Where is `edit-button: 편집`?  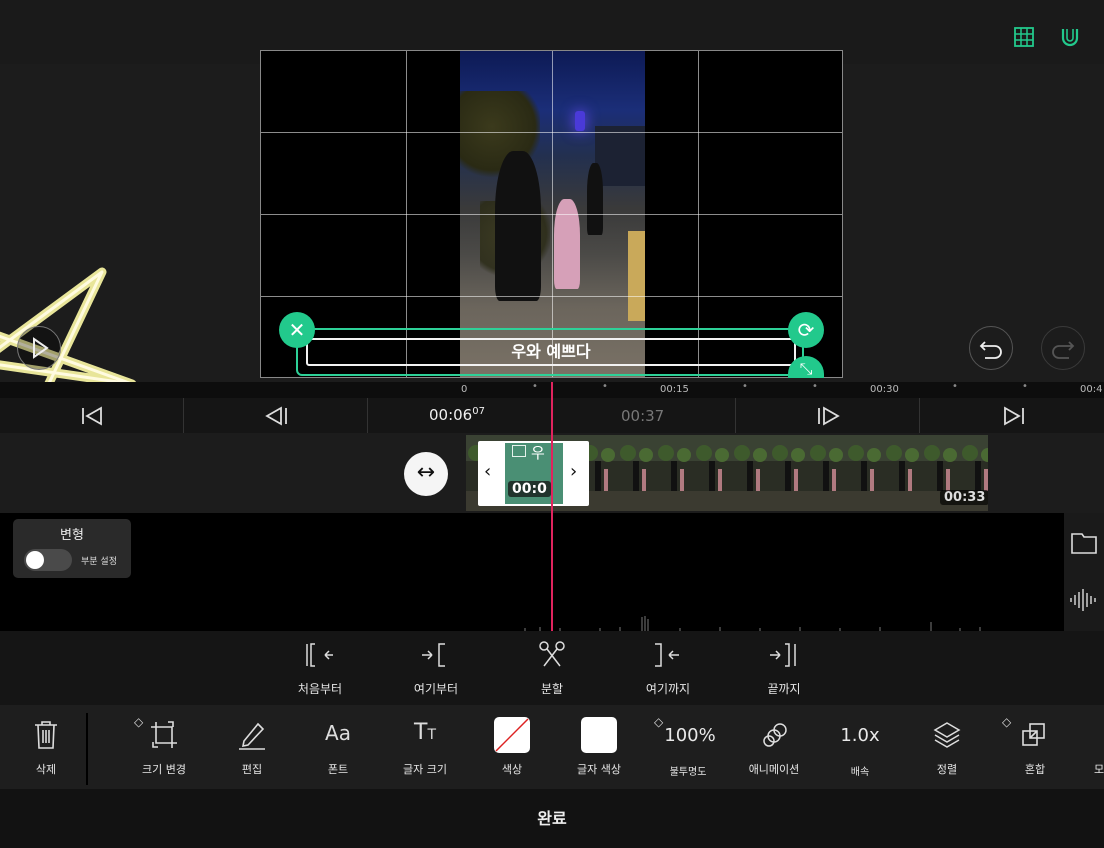 edit-button: 편집 is located at coordinates (252, 748).